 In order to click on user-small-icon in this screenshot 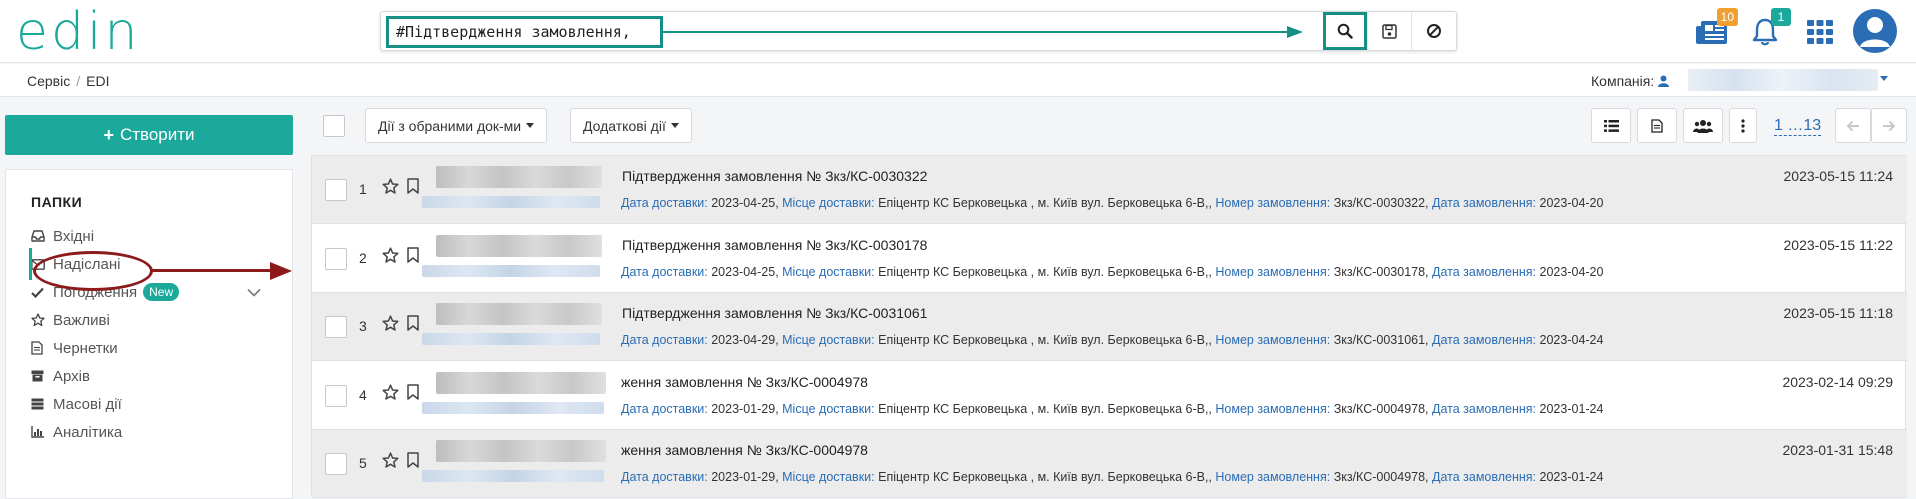, I will do `click(1664, 81)`.